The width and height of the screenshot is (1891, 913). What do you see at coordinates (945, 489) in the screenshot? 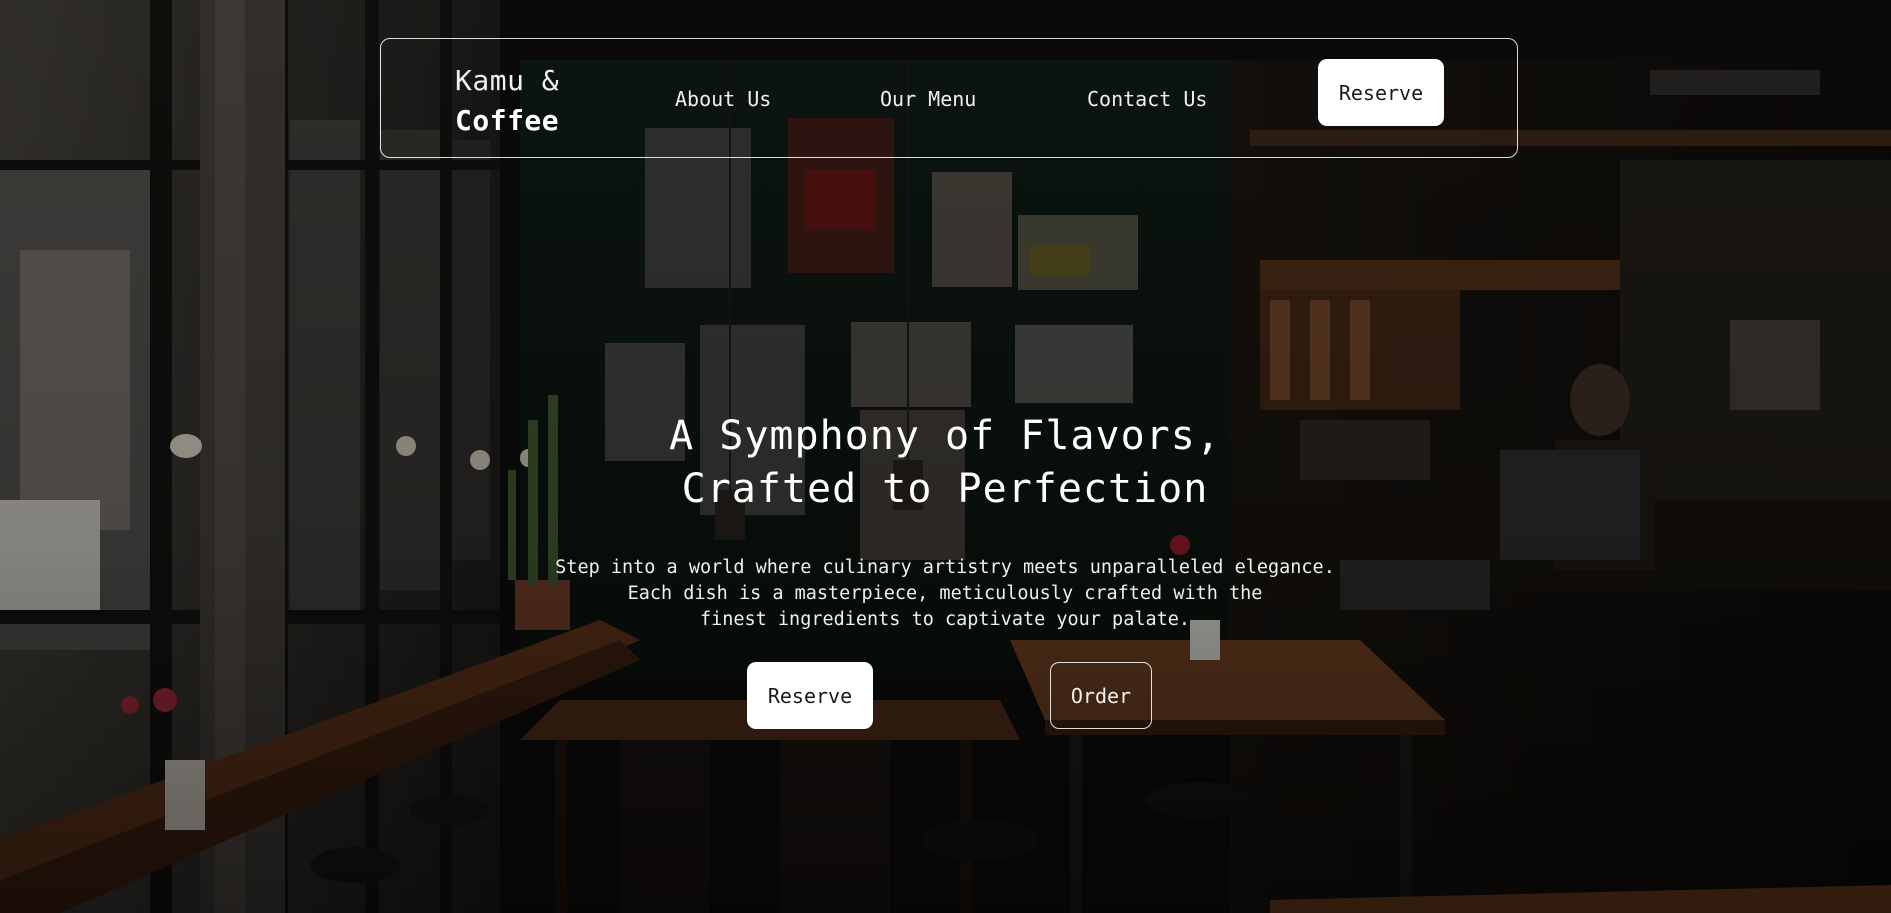
I see `hero-title-line2: Crafted to Perfection` at bounding box center [945, 489].